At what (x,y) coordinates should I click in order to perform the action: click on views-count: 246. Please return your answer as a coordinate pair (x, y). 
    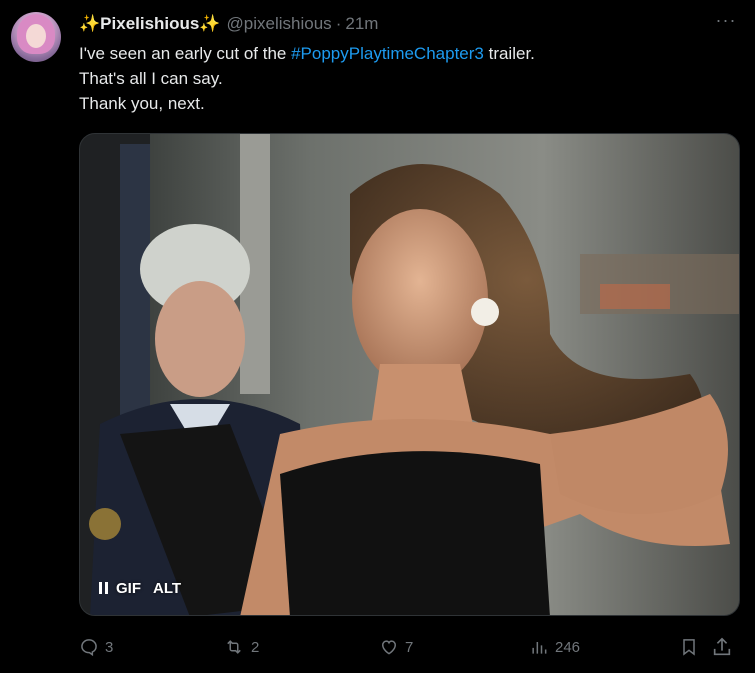
    Looking at the image, I should click on (568, 647).